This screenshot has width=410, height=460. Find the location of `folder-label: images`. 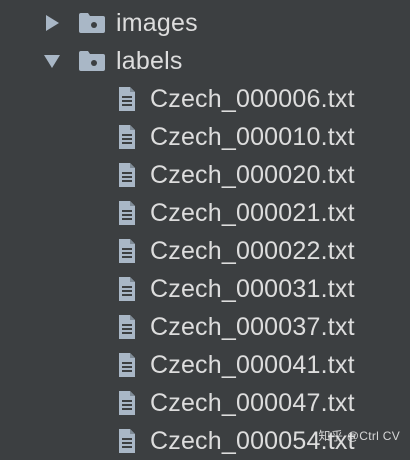

folder-label: images is located at coordinates (157, 22).